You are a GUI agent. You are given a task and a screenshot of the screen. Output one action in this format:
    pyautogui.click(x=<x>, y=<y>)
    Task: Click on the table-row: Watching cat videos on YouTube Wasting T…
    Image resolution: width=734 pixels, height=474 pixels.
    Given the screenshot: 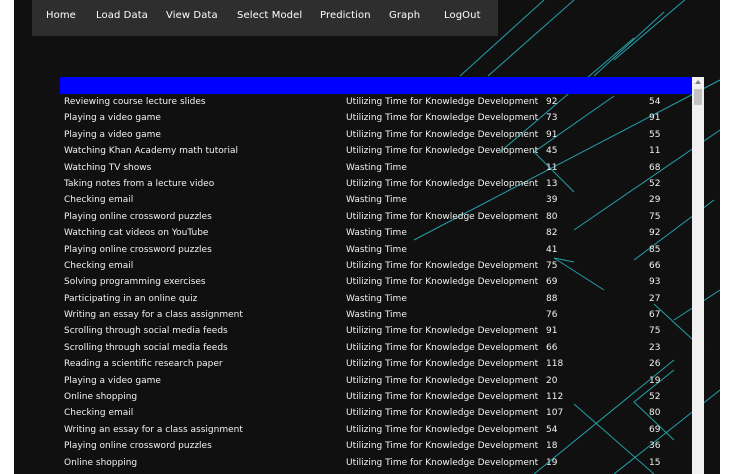 What is the action you would take?
    pyautogui.click(x=376, y=233)
    